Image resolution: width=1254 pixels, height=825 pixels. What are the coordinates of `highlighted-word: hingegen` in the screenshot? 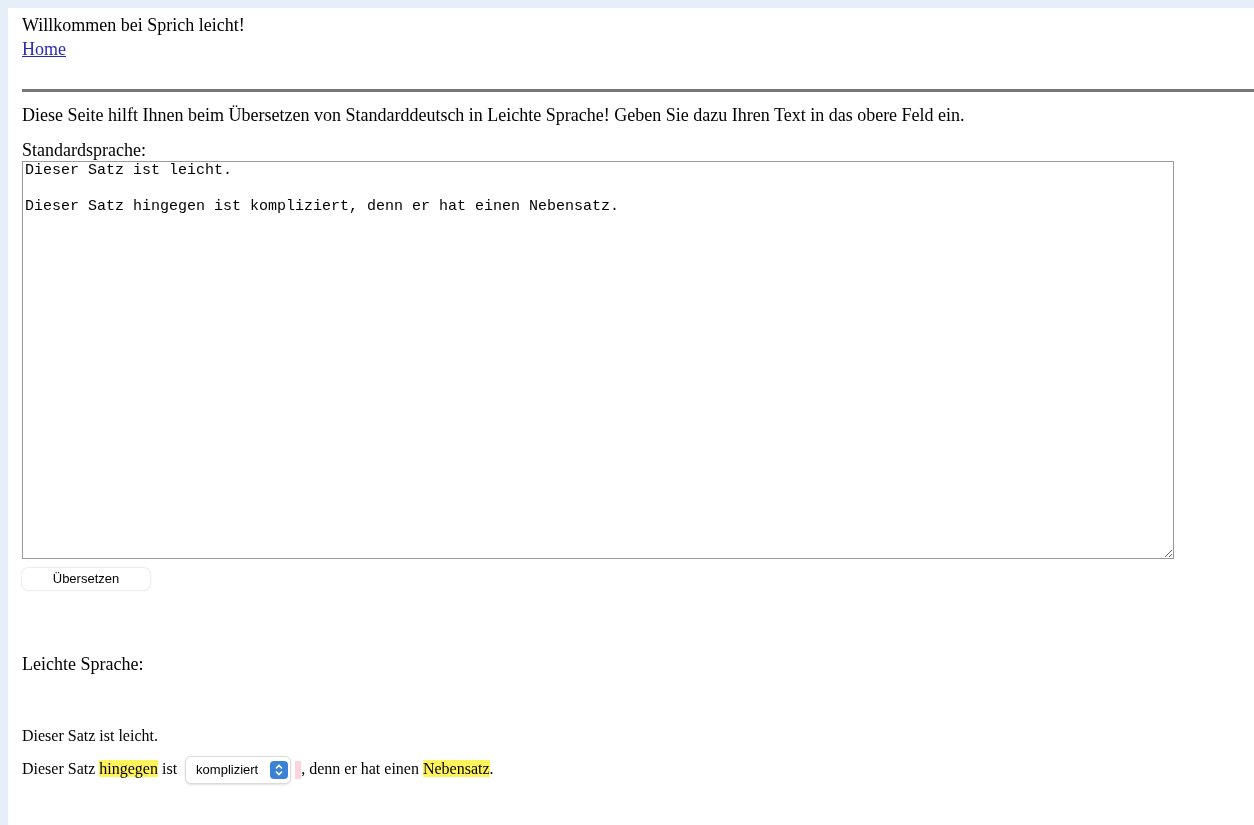 It's located at (128, 768).